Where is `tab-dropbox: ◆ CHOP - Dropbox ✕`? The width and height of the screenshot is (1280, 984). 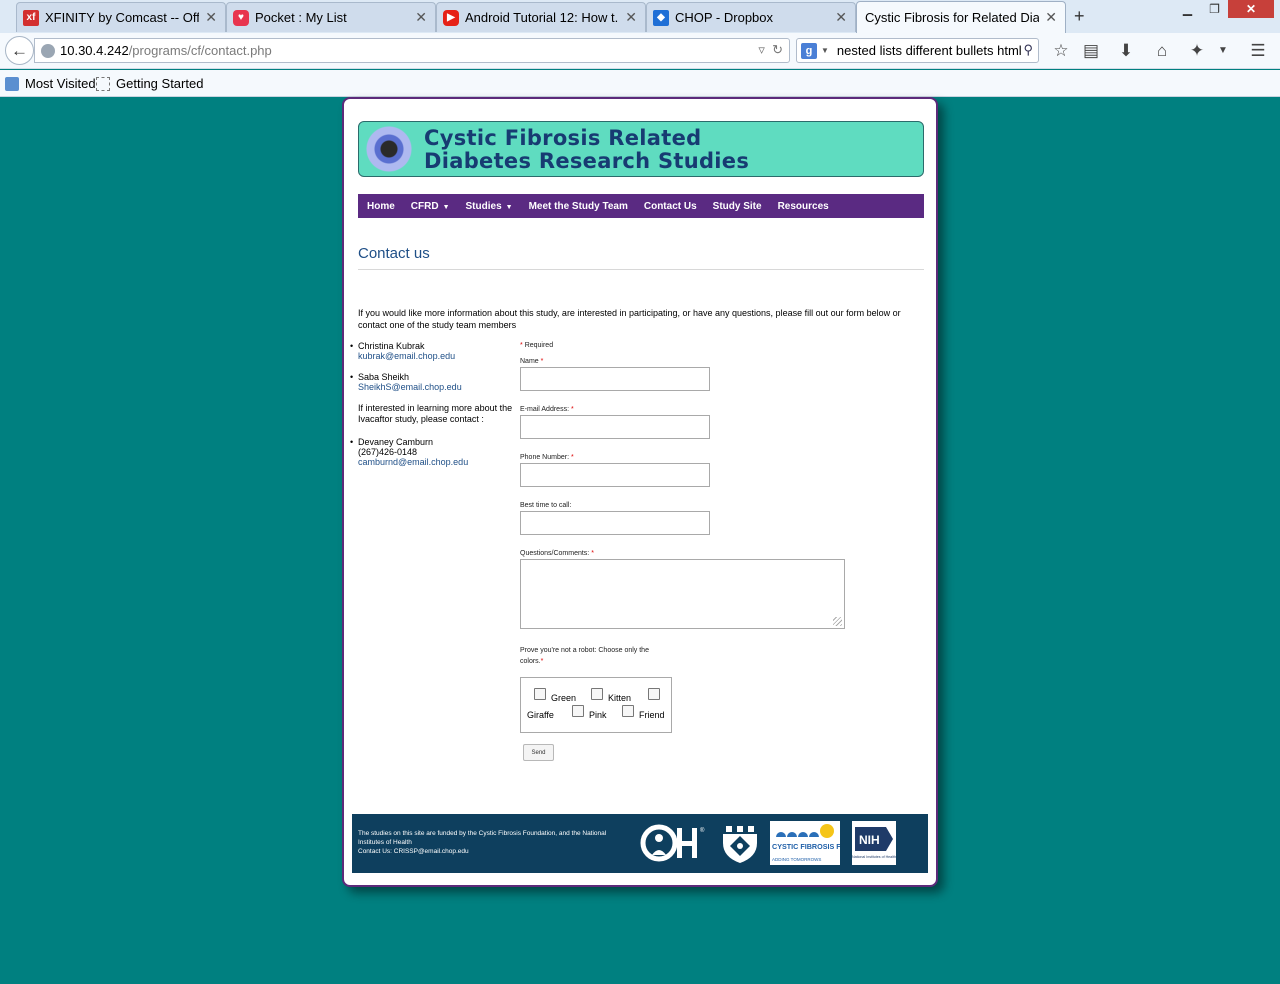 tab-dropbox: ◆ CHOP - Dropbox ✕ is located at coordinates (751, 17).